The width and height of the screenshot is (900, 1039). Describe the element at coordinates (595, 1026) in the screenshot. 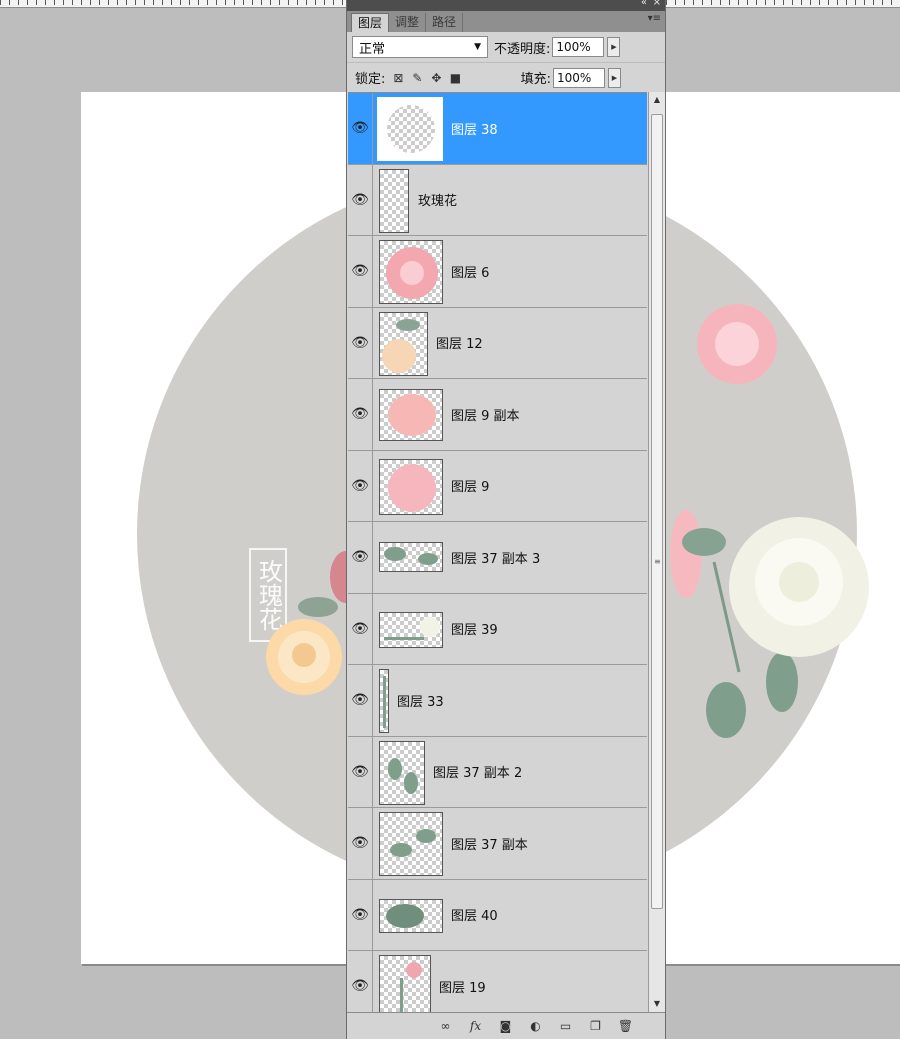

I see `new-layer-icon: ❐` at that location.